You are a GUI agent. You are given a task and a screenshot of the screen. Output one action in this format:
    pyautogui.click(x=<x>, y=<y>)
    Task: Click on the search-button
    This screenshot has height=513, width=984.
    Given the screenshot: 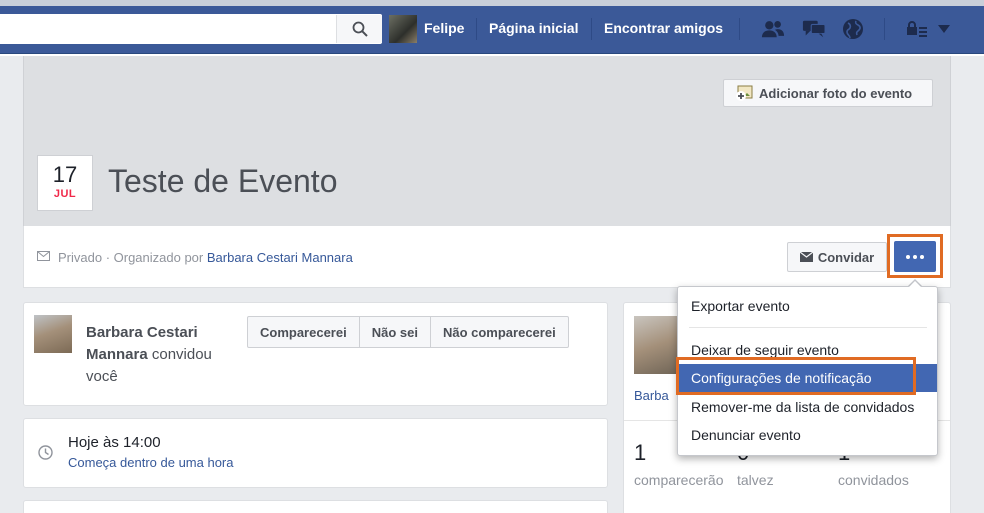 What is the action you would take?
    pyautogui.click(x=359, y=29)
    